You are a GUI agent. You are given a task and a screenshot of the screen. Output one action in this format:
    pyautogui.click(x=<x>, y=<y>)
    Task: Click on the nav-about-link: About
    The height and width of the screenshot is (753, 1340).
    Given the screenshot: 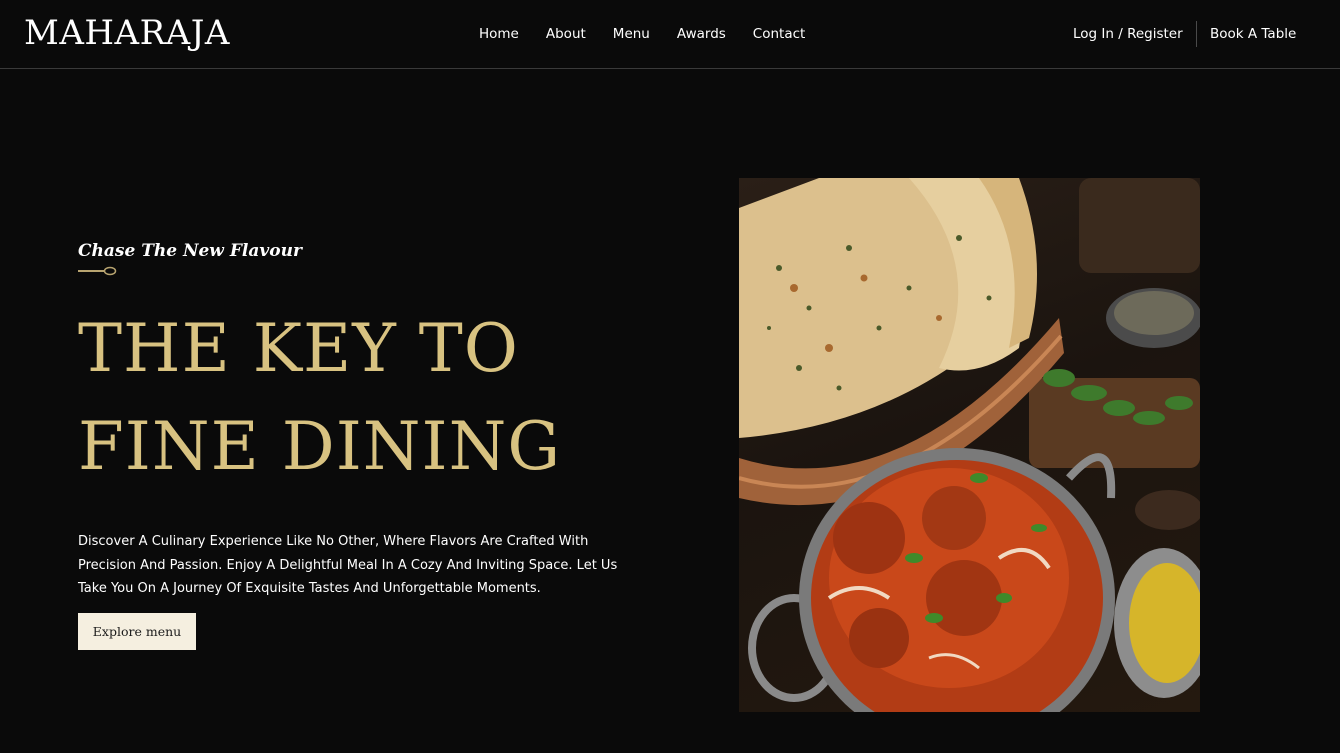 What is the action you would take?
    pyautogui.click(x=566, y=34)
    